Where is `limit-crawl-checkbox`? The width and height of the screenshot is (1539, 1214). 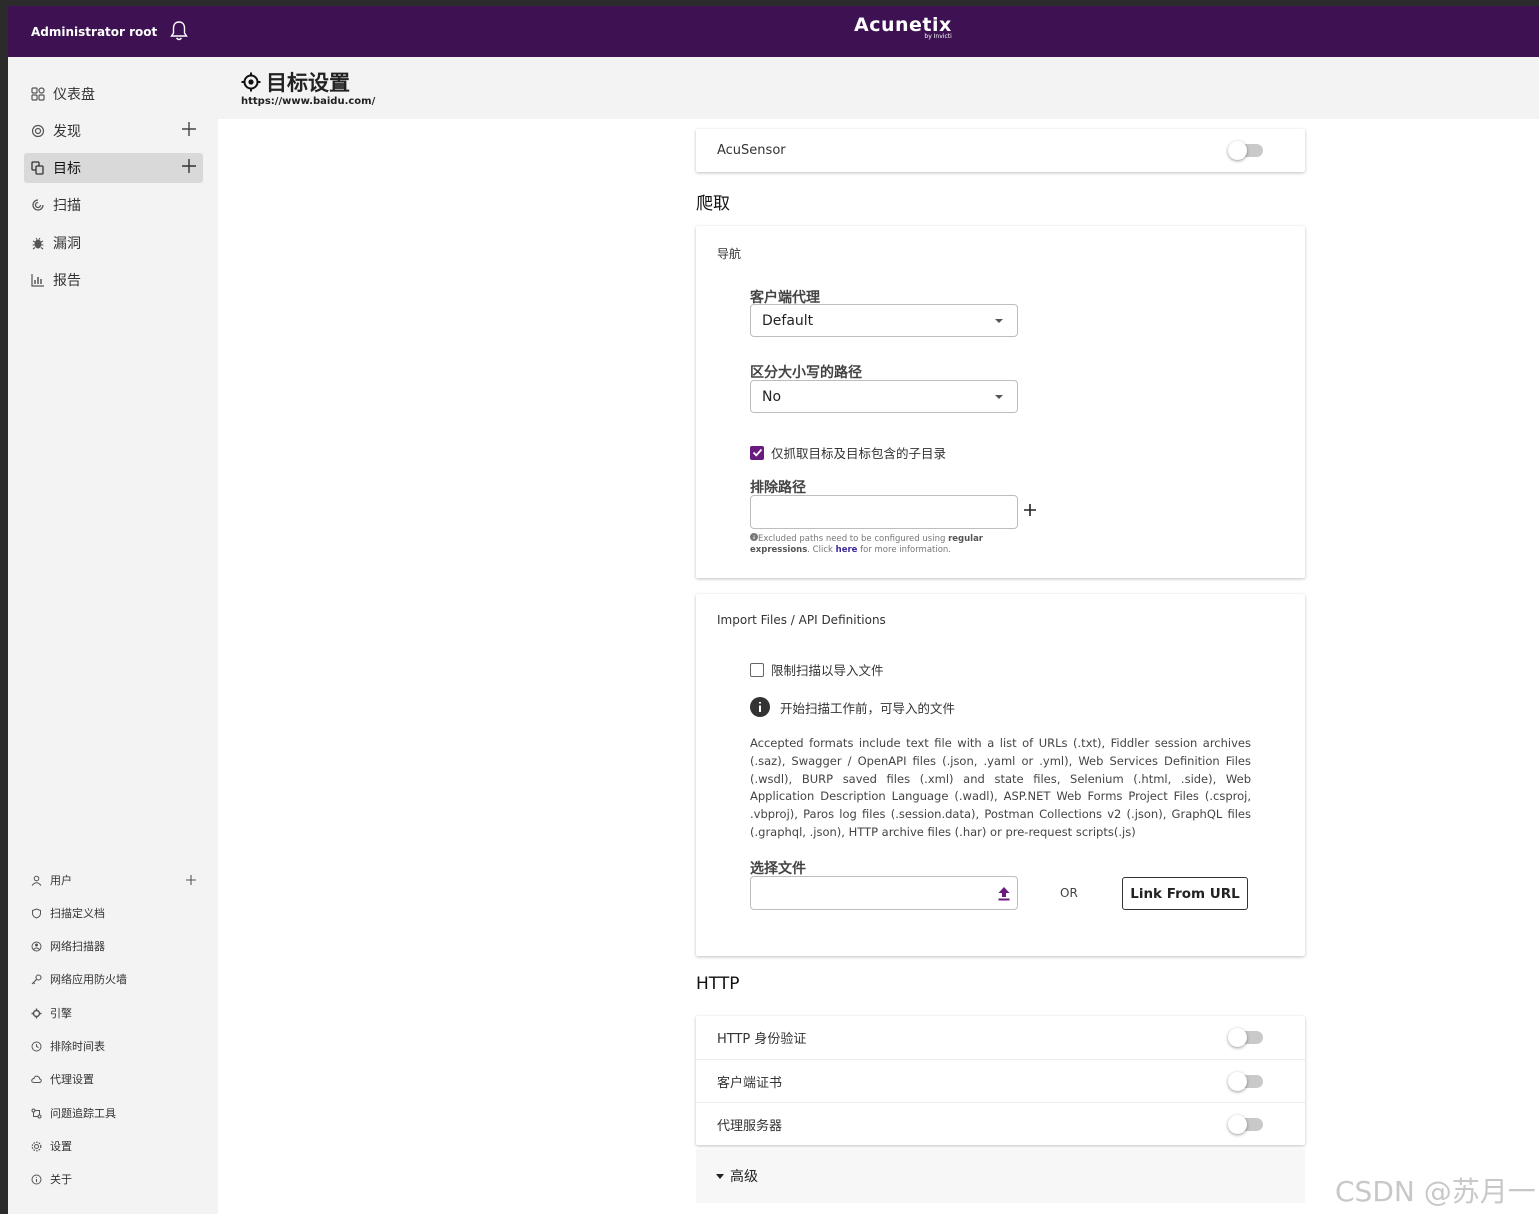 limit-crawl-checkbox is located at coordinates (757, 452).